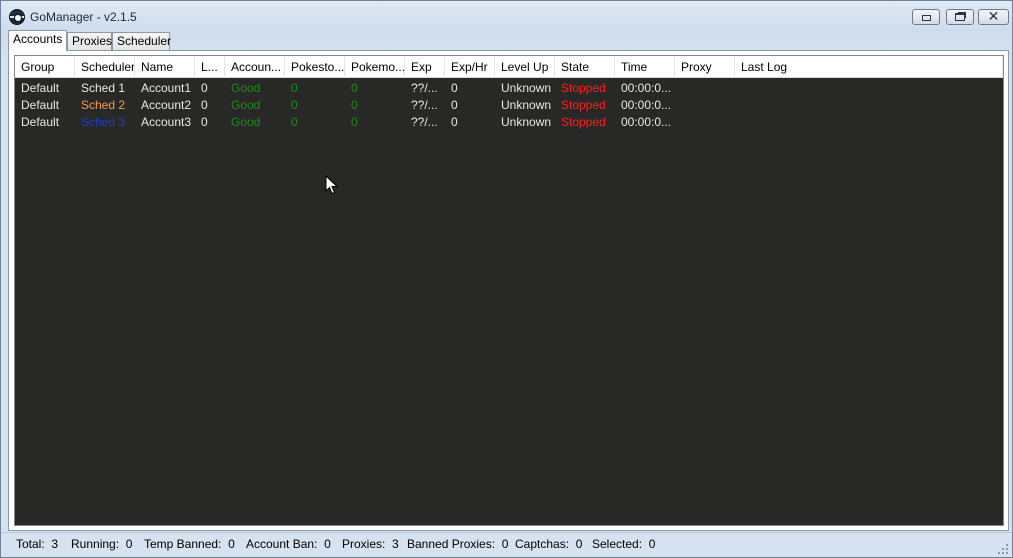  What do you see at coordinates (83, 17) in the screenshot?
I see `window-title: GoManager - v2.1.5` at bounding box center [83, 17].